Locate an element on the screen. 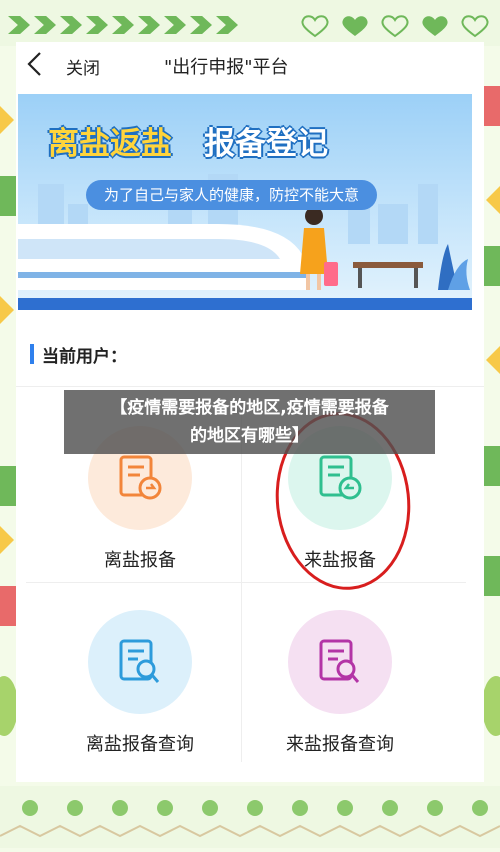 The image size is (500, 852). banner-ground-strip is located at coordinates (245, 304).